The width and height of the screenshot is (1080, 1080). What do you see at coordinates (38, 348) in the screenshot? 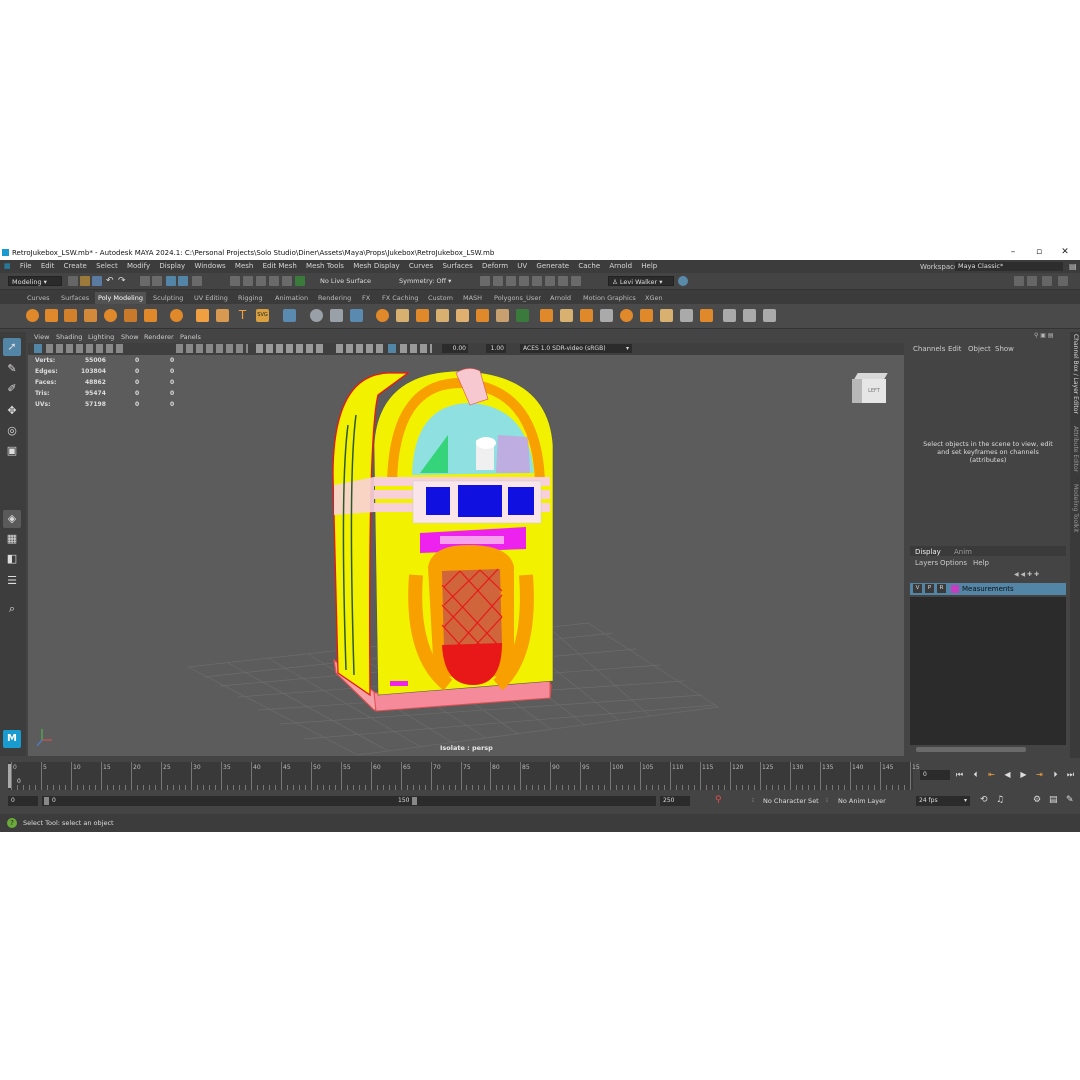
I see `camera-select-icon` at bounding box center [38, 348].